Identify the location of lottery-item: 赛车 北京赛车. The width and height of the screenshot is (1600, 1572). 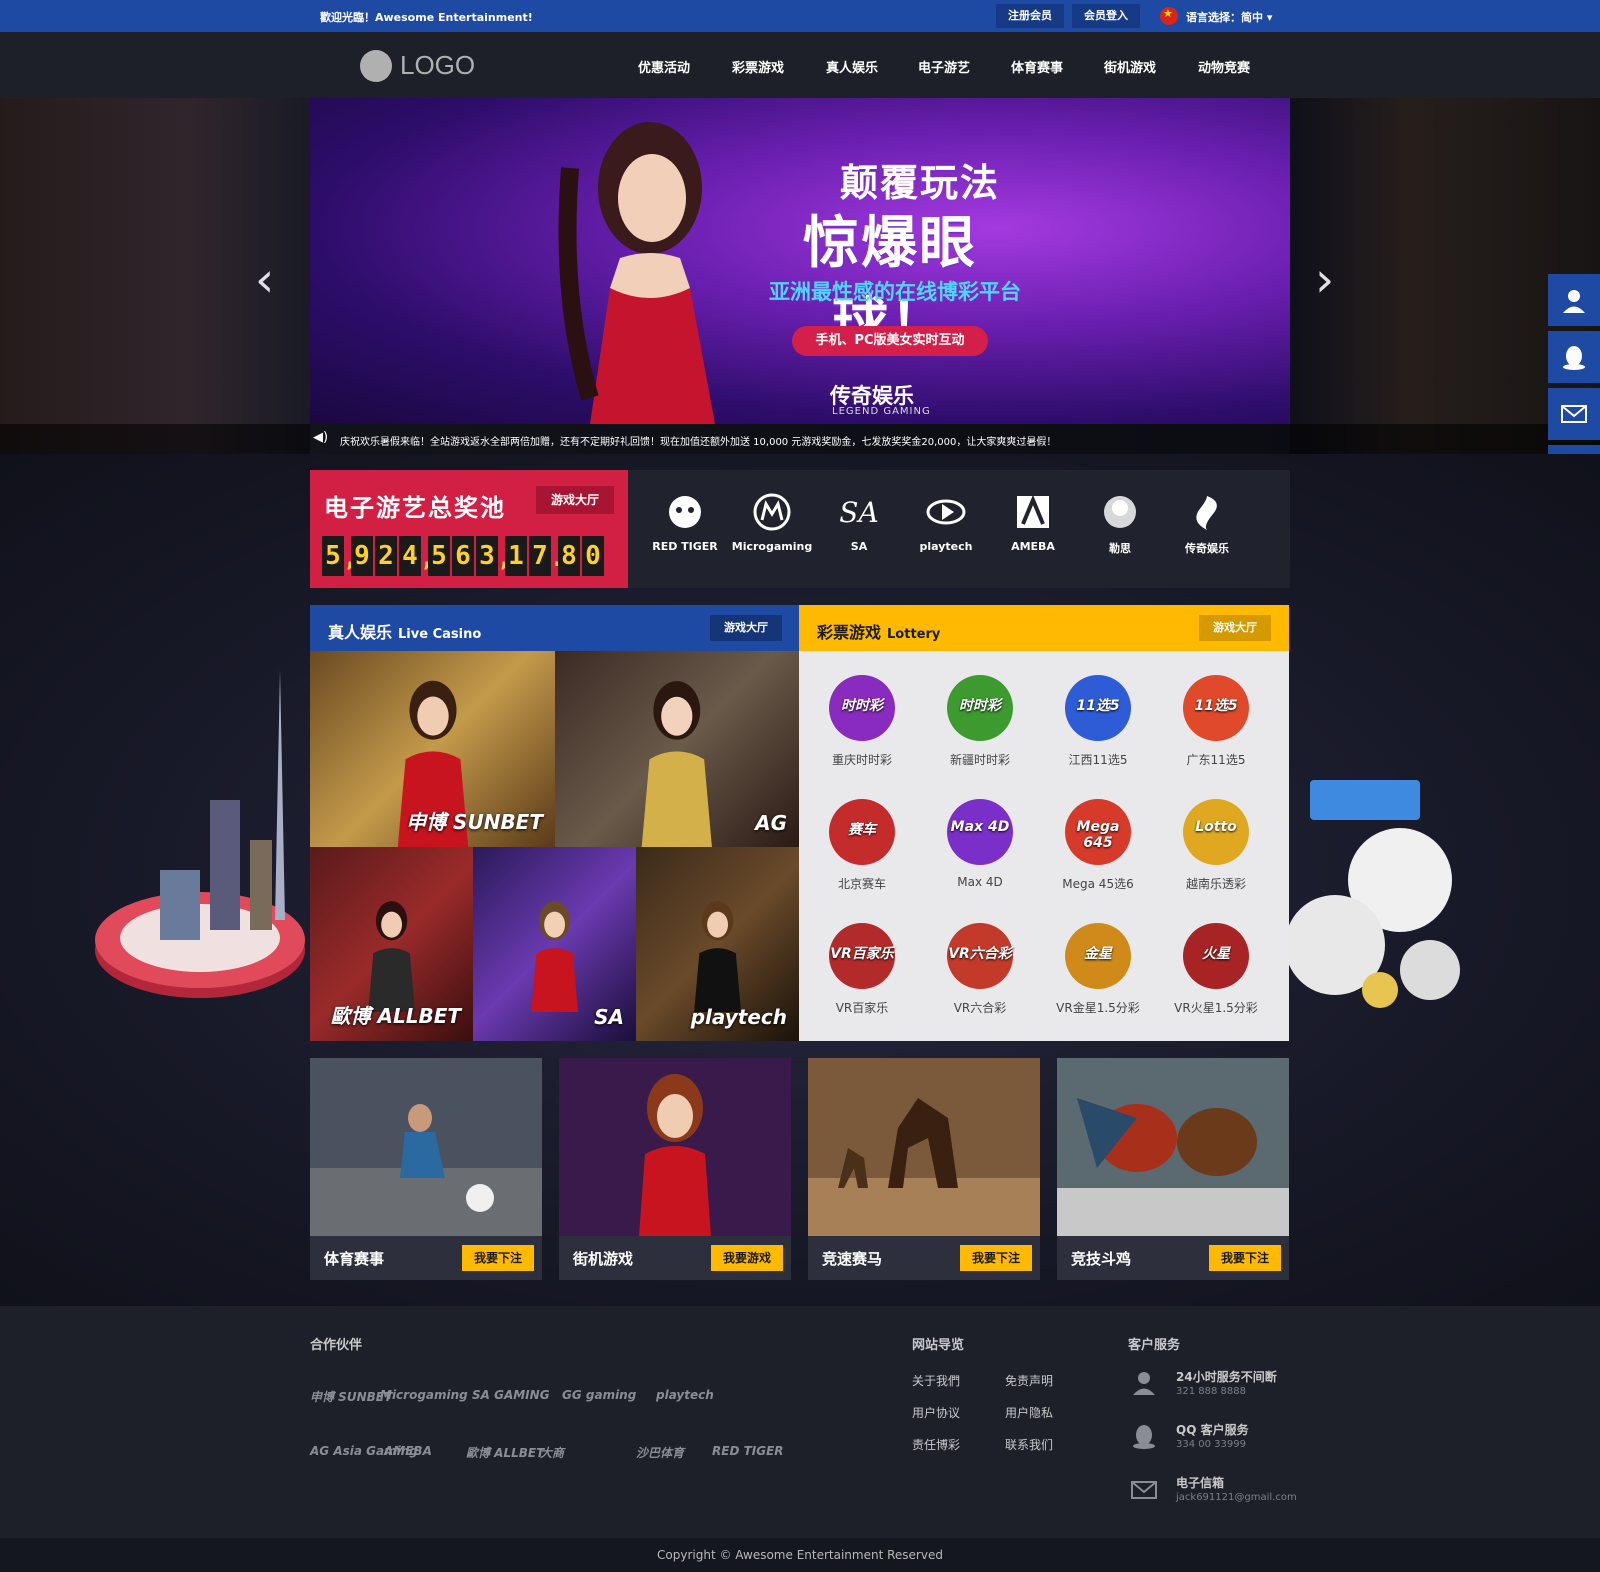
(862, 844).